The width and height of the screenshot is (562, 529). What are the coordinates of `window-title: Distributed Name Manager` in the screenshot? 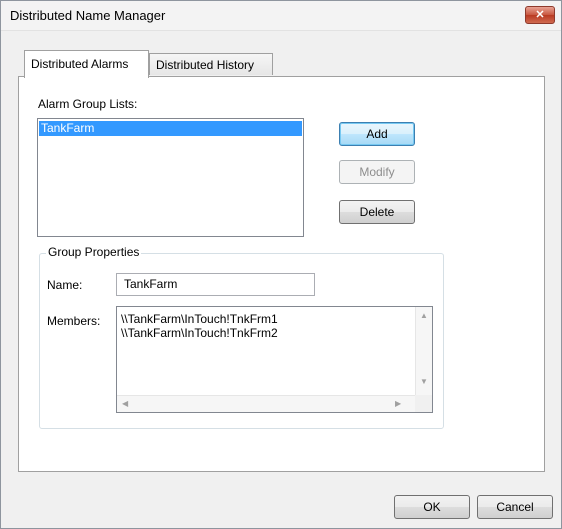 It's located at (88, 15).